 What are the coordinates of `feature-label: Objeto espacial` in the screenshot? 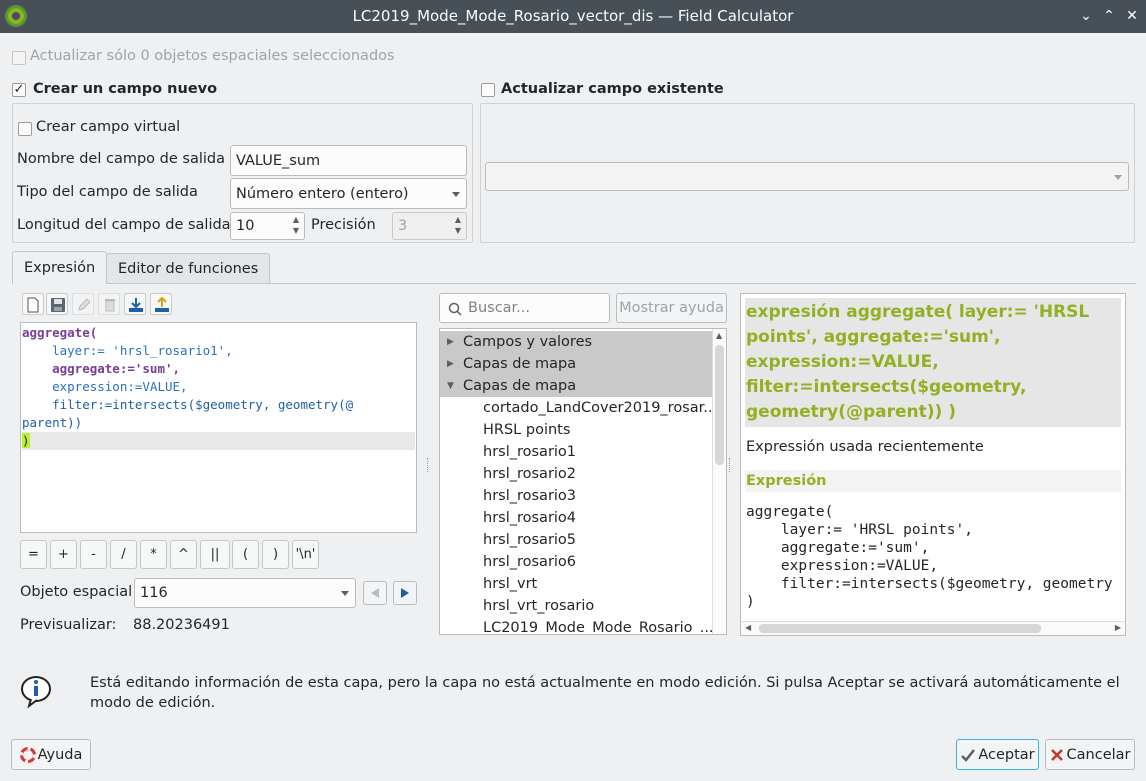 It's located at (76, 592).